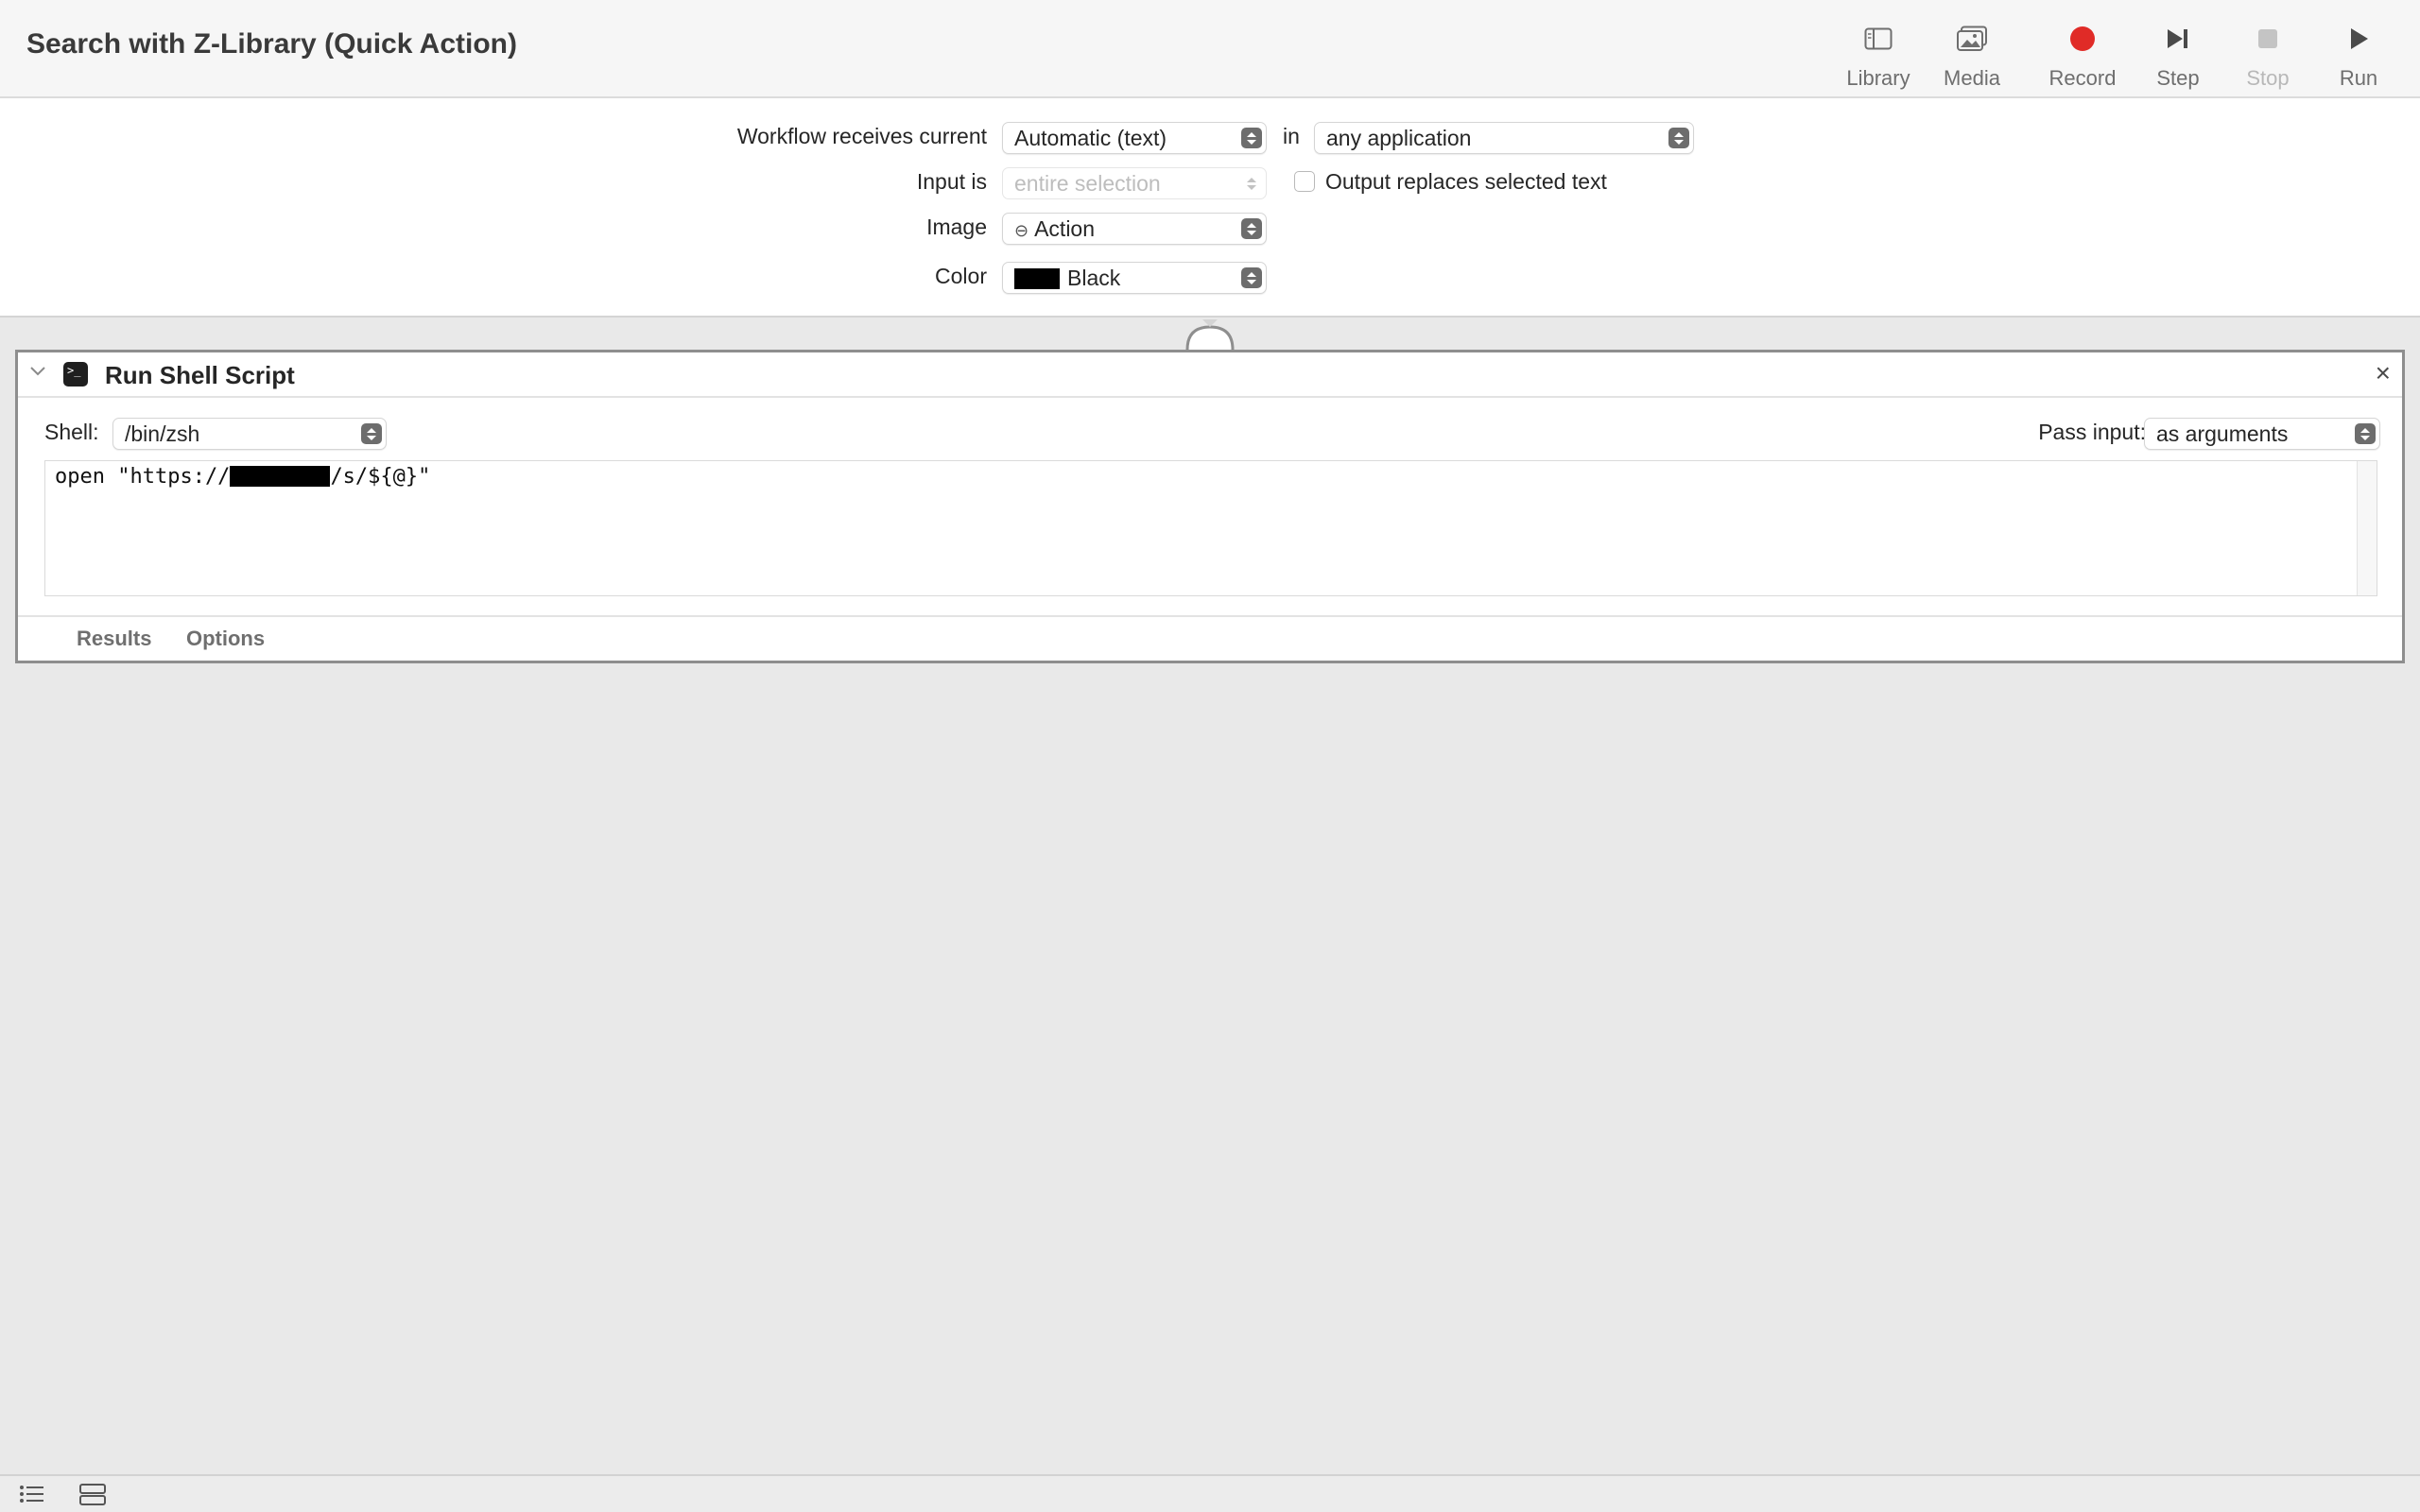 The width and height of the screenshot is (2420, 1512). What do you see at coordinates (2082, 78) in the screenshot?
I see `record-label: Record` at bounding box center [2082, 78].